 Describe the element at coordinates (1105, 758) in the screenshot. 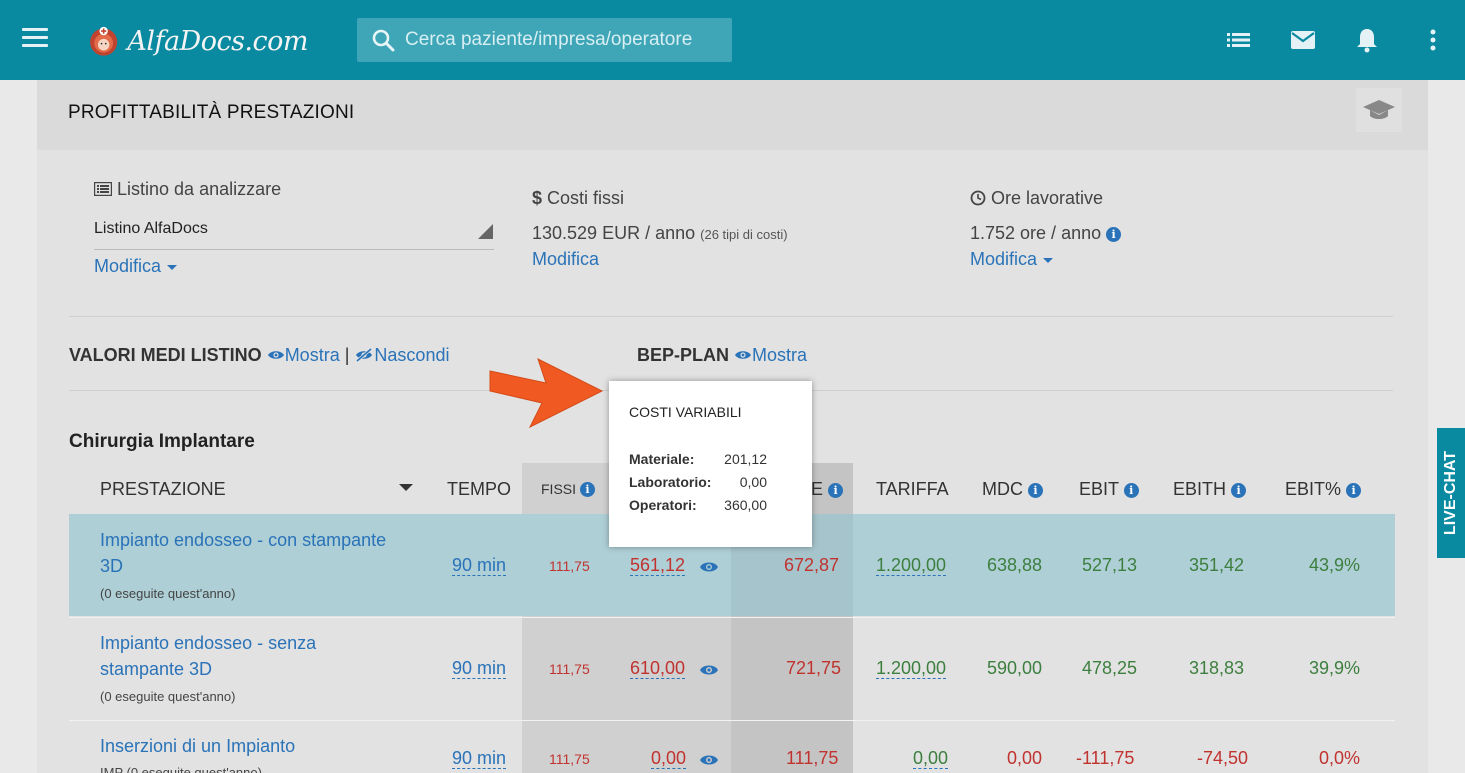

I see `ebit-value: -111,75` at that location.